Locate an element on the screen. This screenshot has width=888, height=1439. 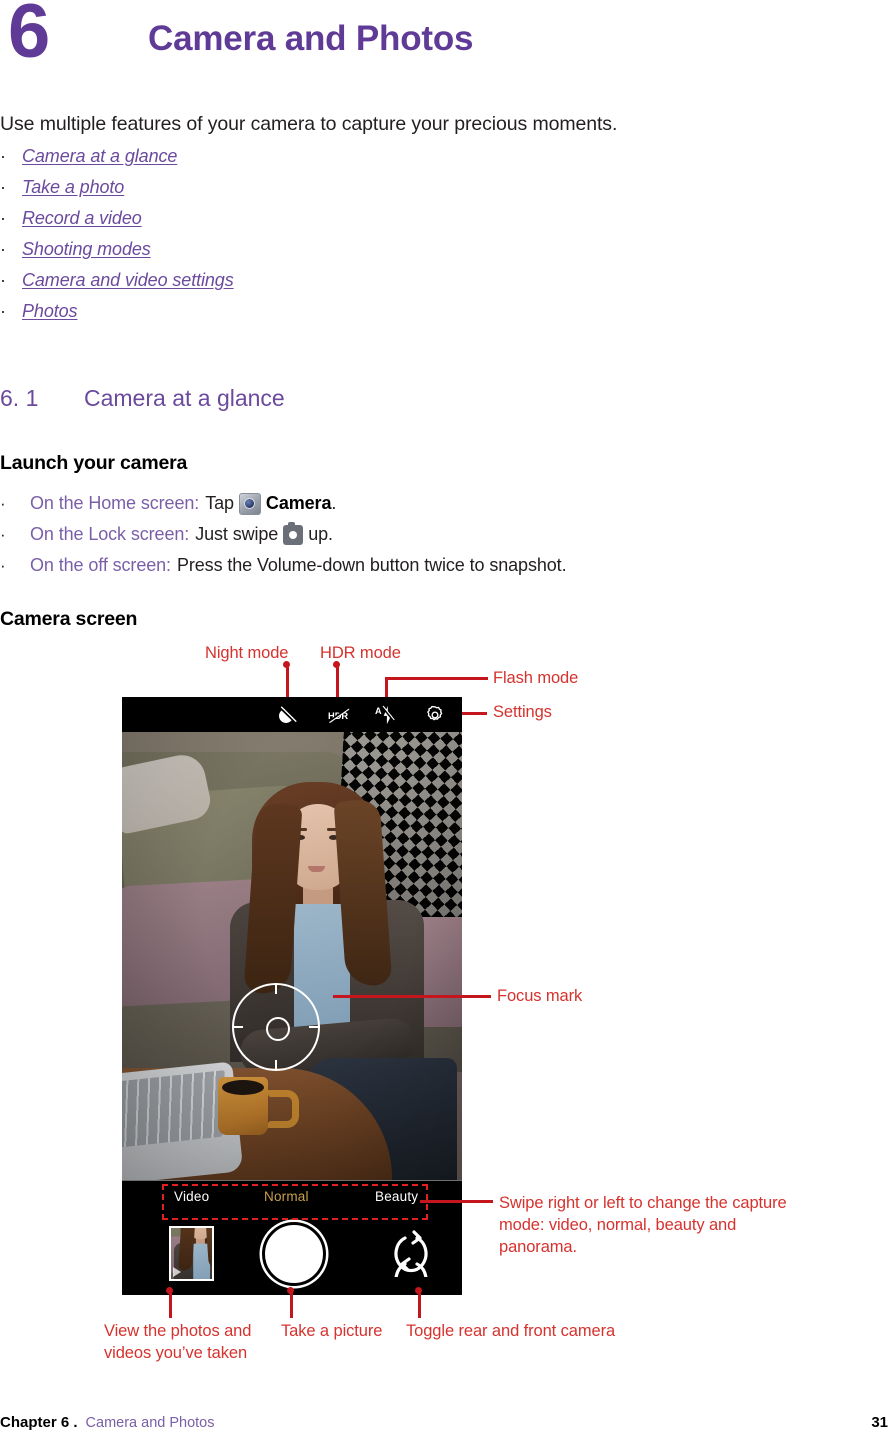
leader-dot-hdr-mode is located at coordinates (336, 664).